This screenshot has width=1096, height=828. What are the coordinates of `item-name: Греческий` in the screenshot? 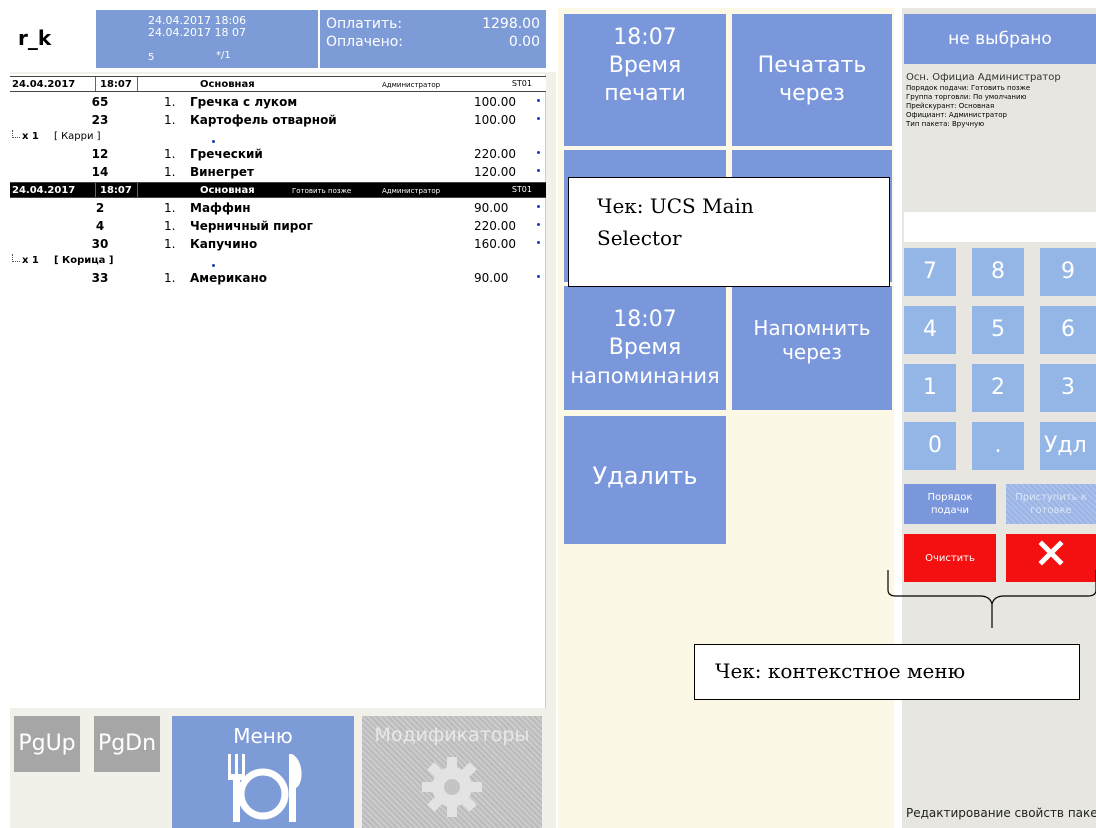 It's located at (226, 154).